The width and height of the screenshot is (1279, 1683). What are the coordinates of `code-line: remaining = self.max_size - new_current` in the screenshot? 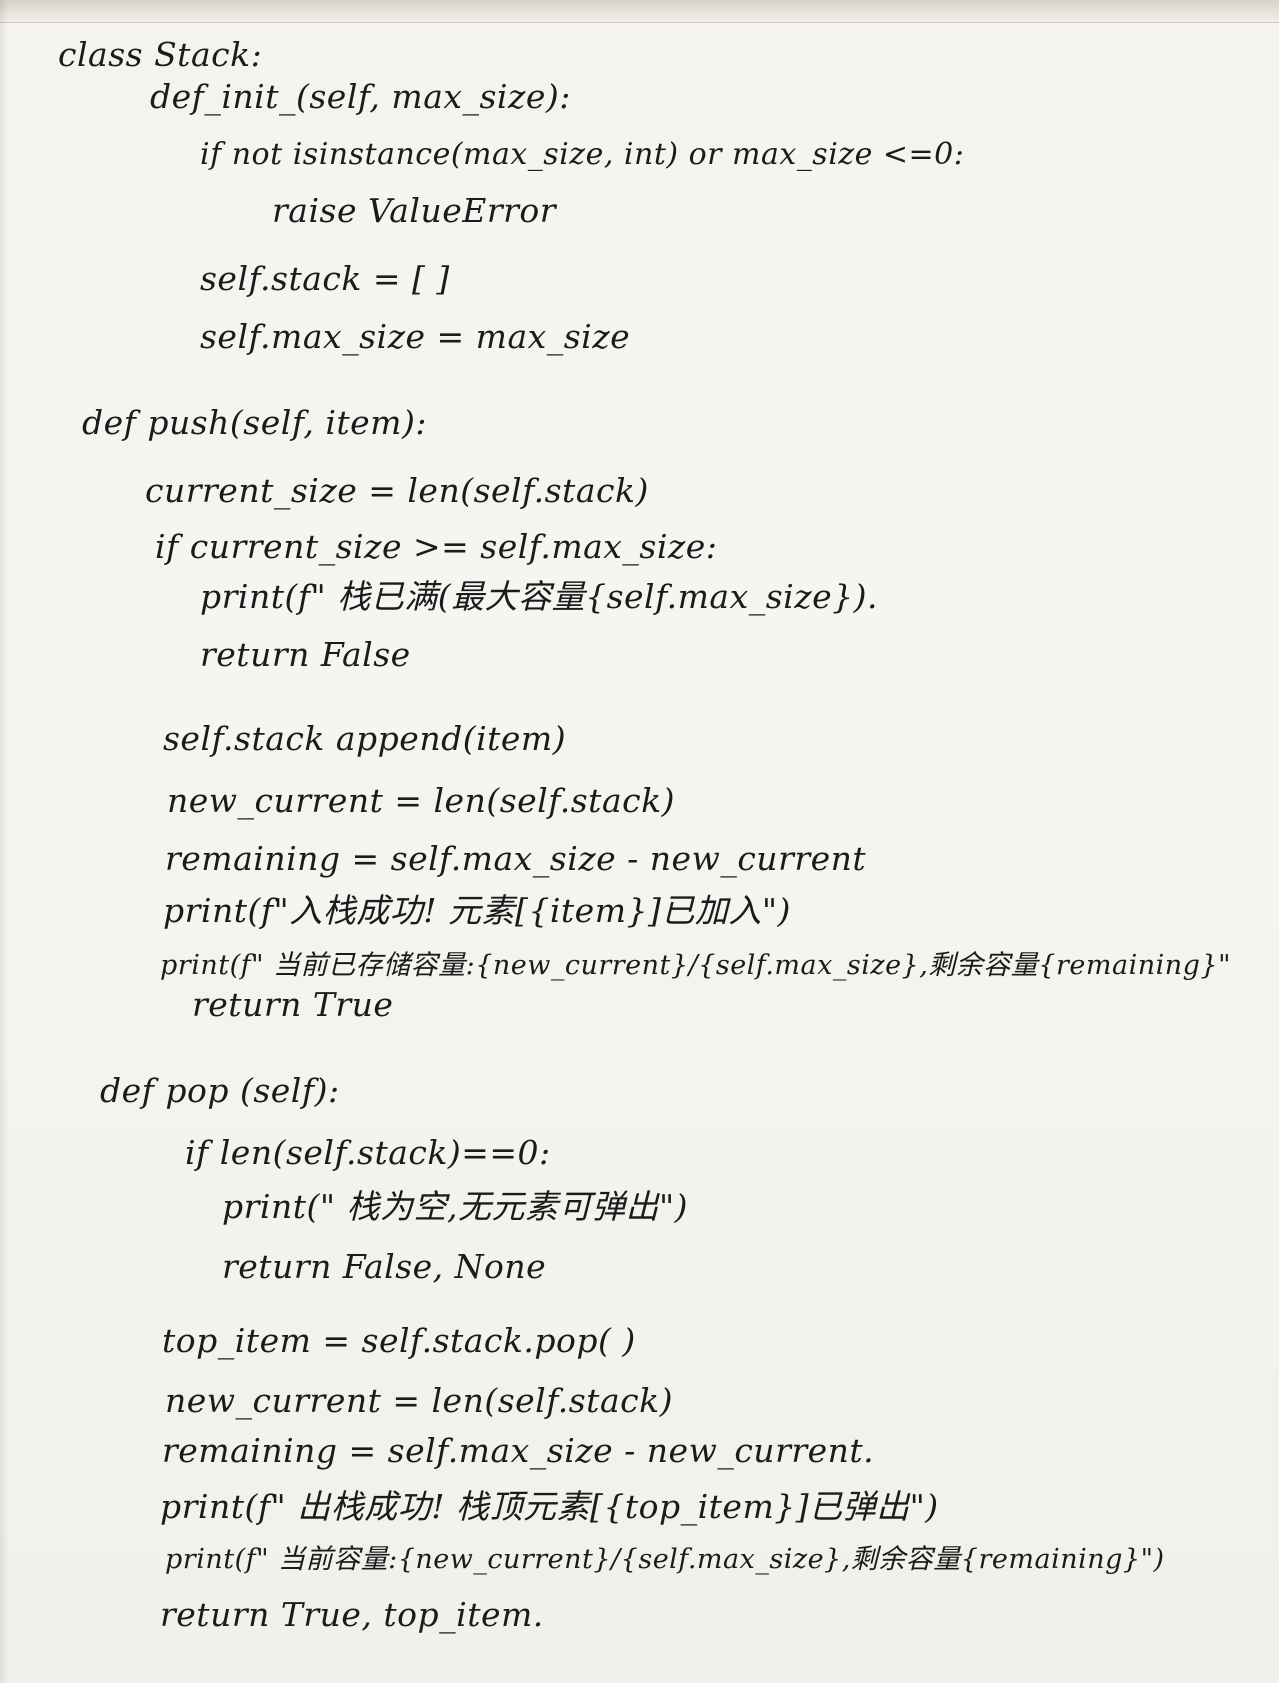 It's located at (516, 858).